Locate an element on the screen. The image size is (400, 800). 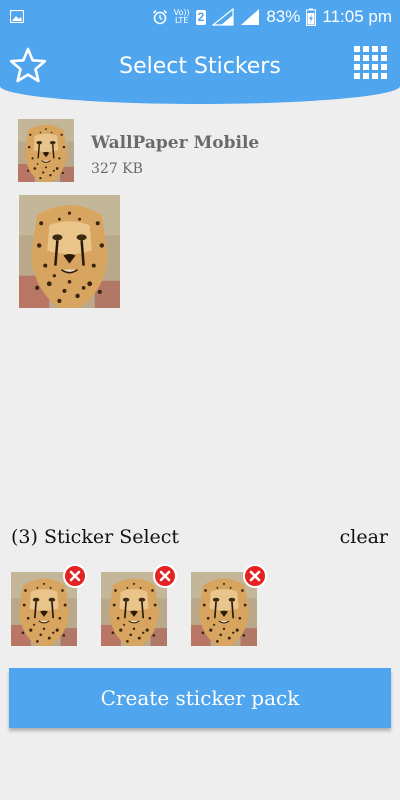
volte-indicator: Vo)) LTE is located at coordinates (182, 17).